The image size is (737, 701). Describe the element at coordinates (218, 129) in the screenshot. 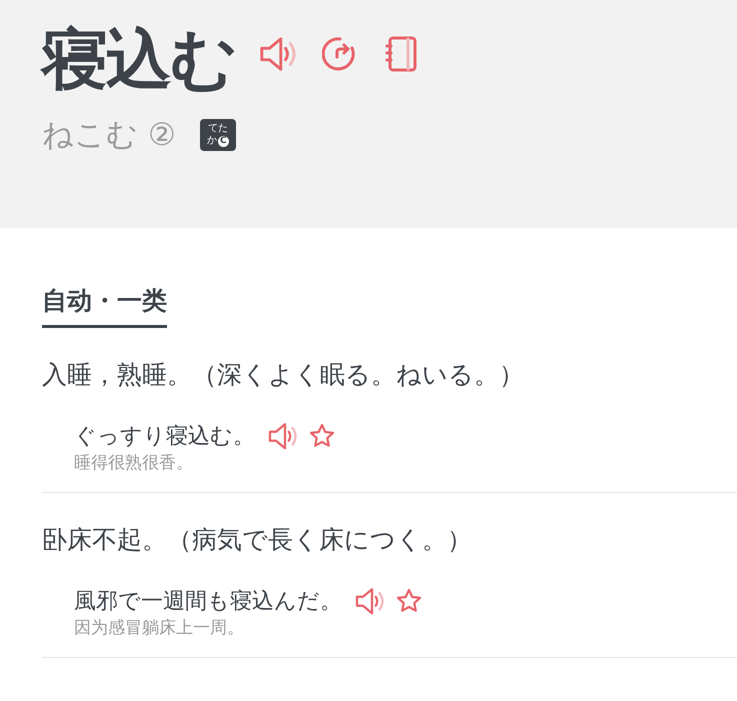

I see `badge-text: てた` at that location.